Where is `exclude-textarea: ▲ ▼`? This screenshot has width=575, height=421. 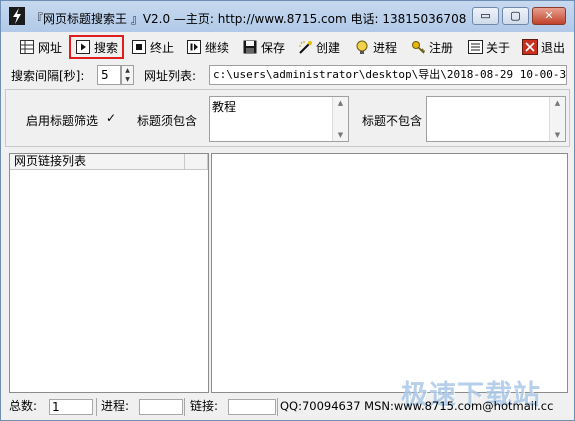
exclude-textarea: ▲ ▼ is located at coordinates (496, 119).